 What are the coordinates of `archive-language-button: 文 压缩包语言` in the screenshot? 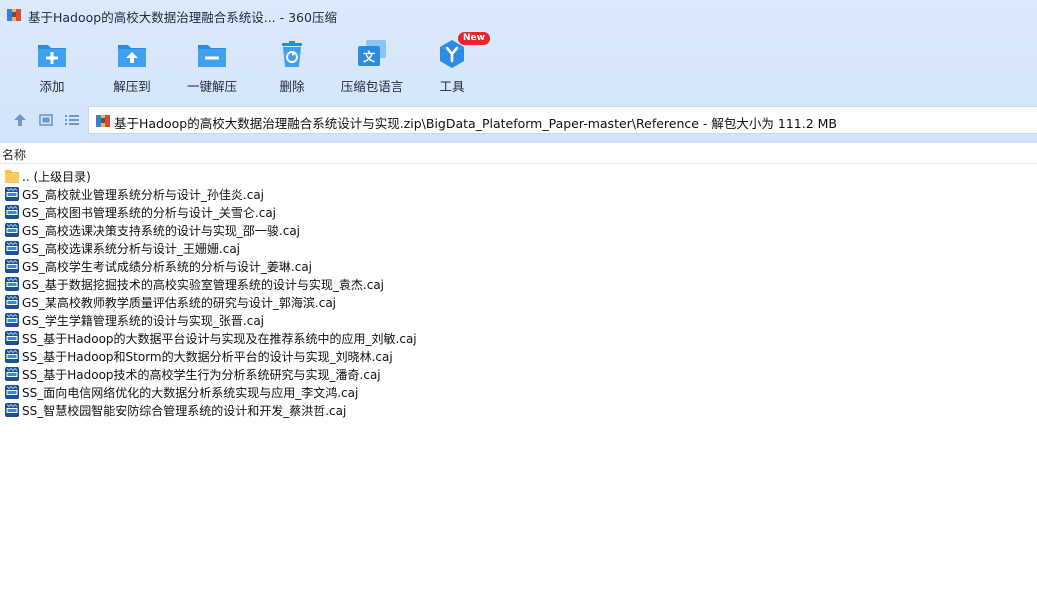 It's located at (372, 66).